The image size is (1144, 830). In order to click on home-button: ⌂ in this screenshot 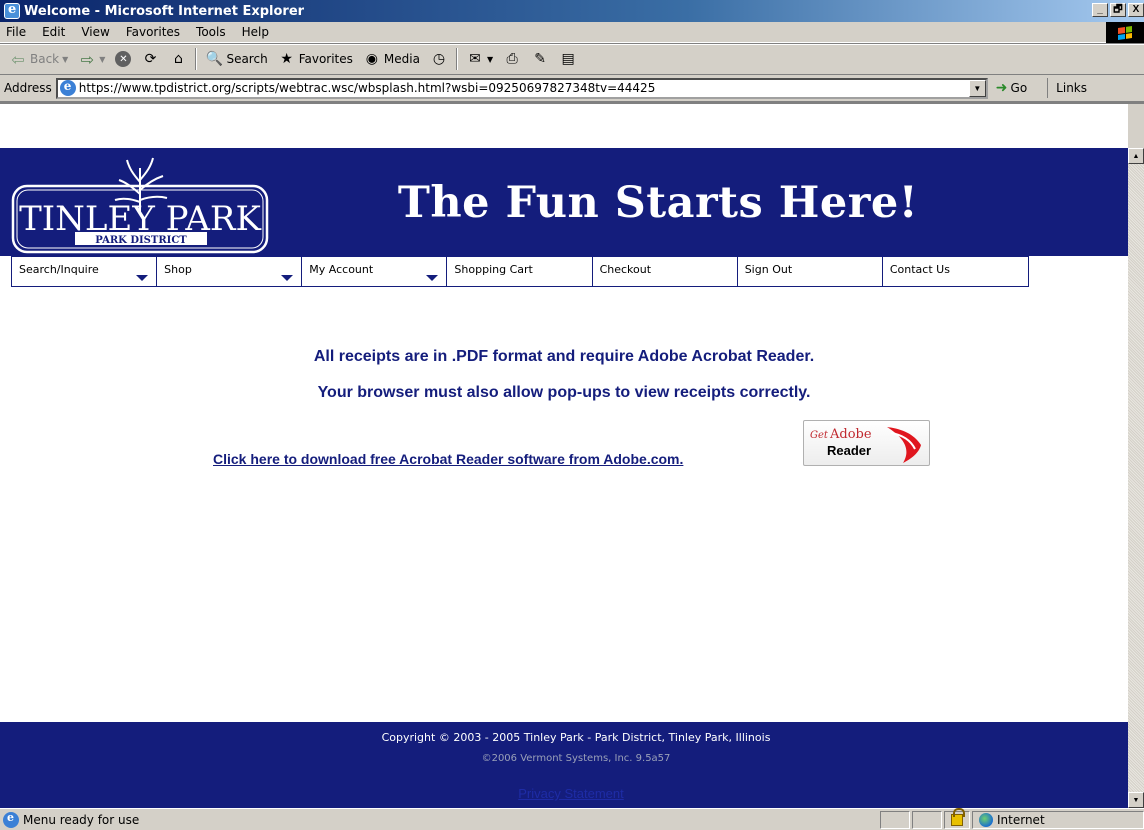, I will do `click(178, 59)`.